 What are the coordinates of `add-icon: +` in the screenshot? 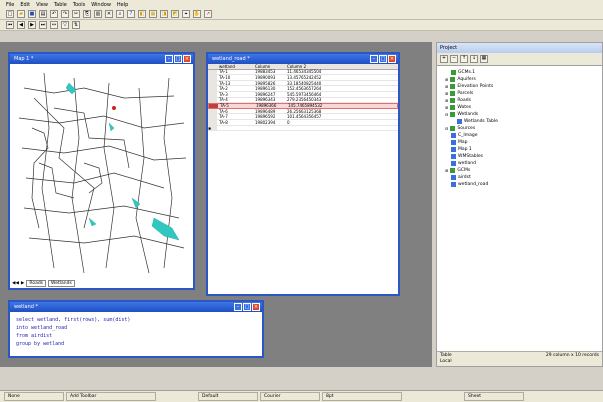 It's located at (444, 58).